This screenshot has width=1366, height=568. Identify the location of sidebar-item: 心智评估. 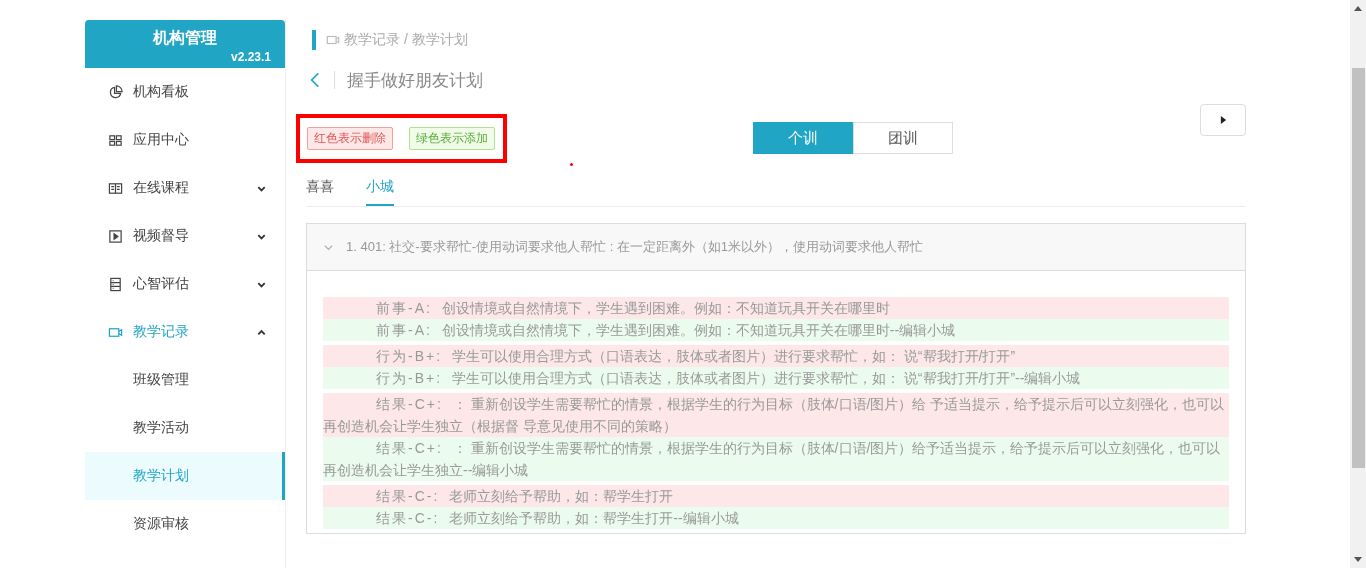
(185, 284).